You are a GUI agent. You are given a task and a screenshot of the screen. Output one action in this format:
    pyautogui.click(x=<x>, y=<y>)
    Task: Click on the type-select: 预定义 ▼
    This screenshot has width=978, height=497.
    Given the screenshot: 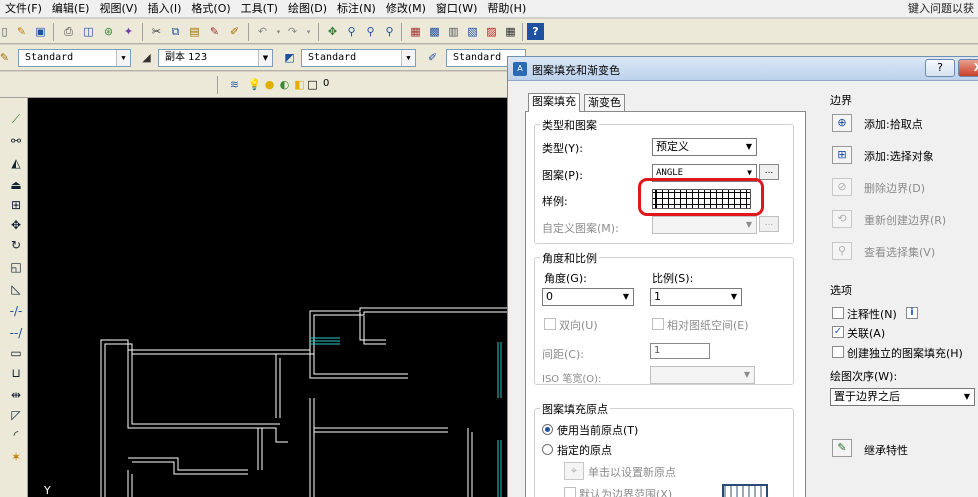 What is the action you would take?
    pyautogui.click(x=704, y=147)
    